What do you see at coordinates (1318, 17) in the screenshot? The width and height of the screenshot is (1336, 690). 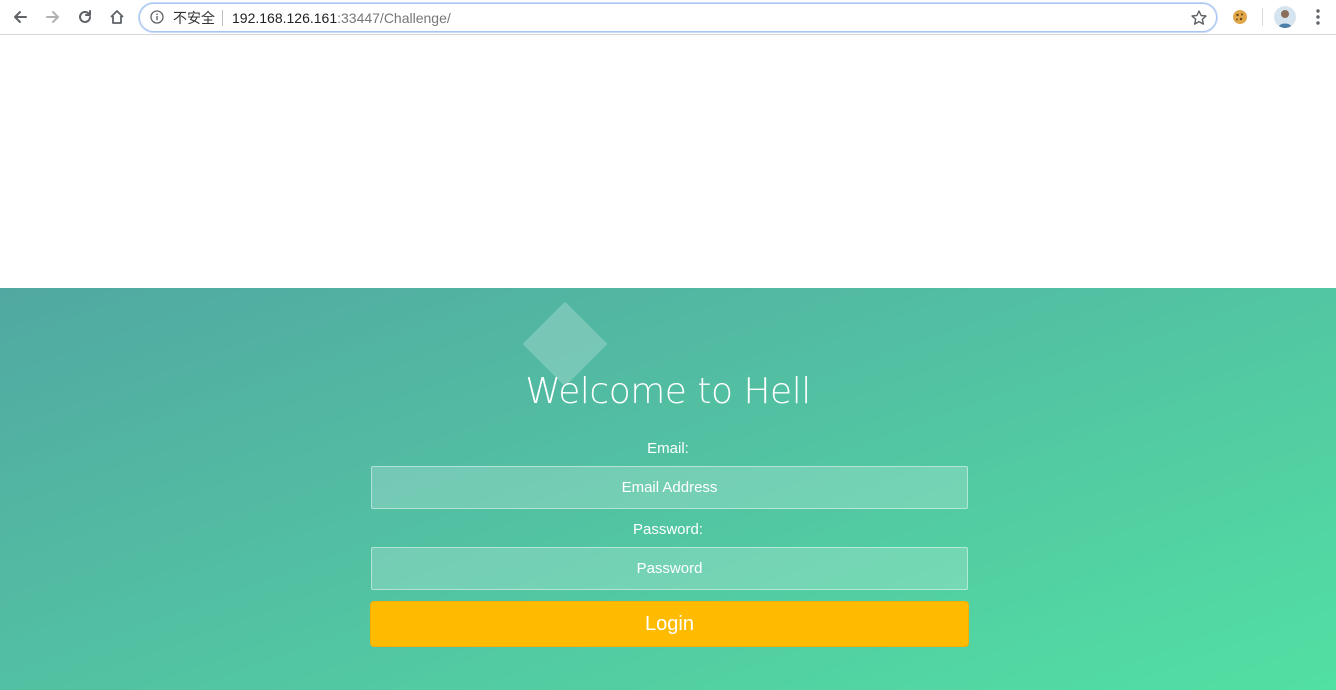 I see `kebab-menu-icon` at bounding box center [1318, 17].